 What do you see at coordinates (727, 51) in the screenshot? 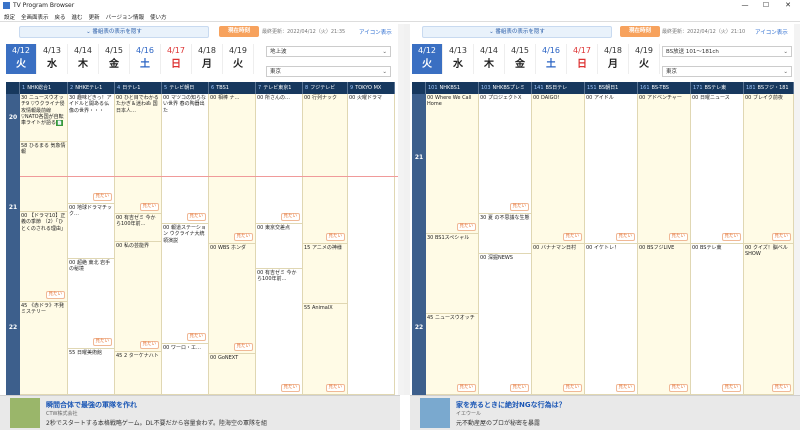
I see `broadcast-type-select: BS放送 101〜181ch ⌄` at bounding box center [727, 51].